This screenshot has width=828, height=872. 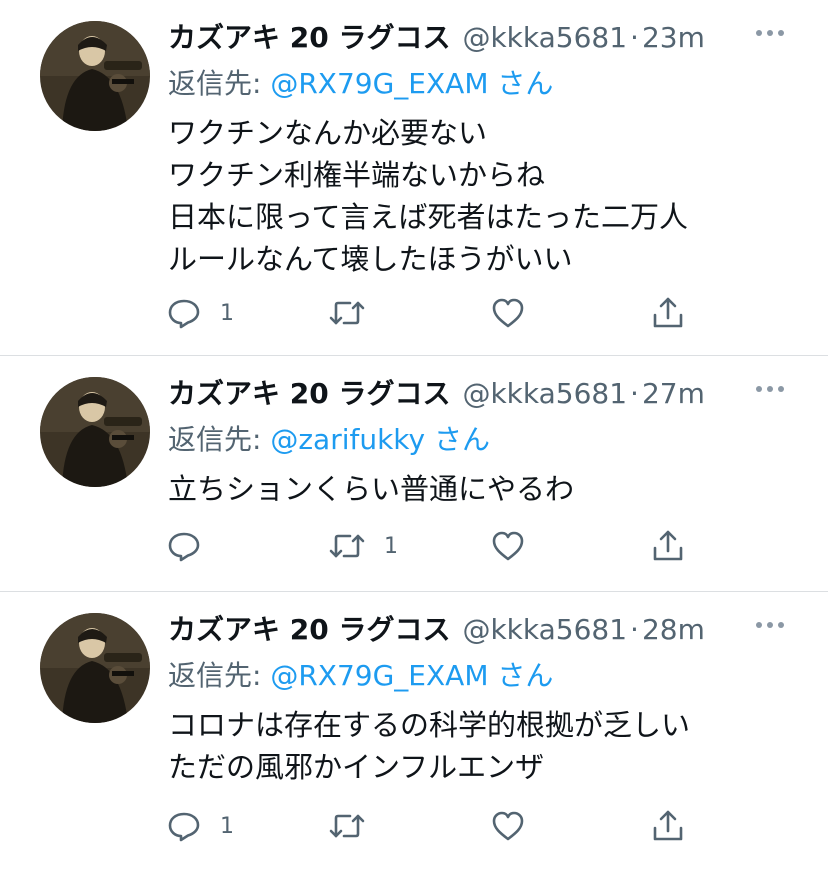 I want to click on retweet-button: 1, so click(x=363, y=546).